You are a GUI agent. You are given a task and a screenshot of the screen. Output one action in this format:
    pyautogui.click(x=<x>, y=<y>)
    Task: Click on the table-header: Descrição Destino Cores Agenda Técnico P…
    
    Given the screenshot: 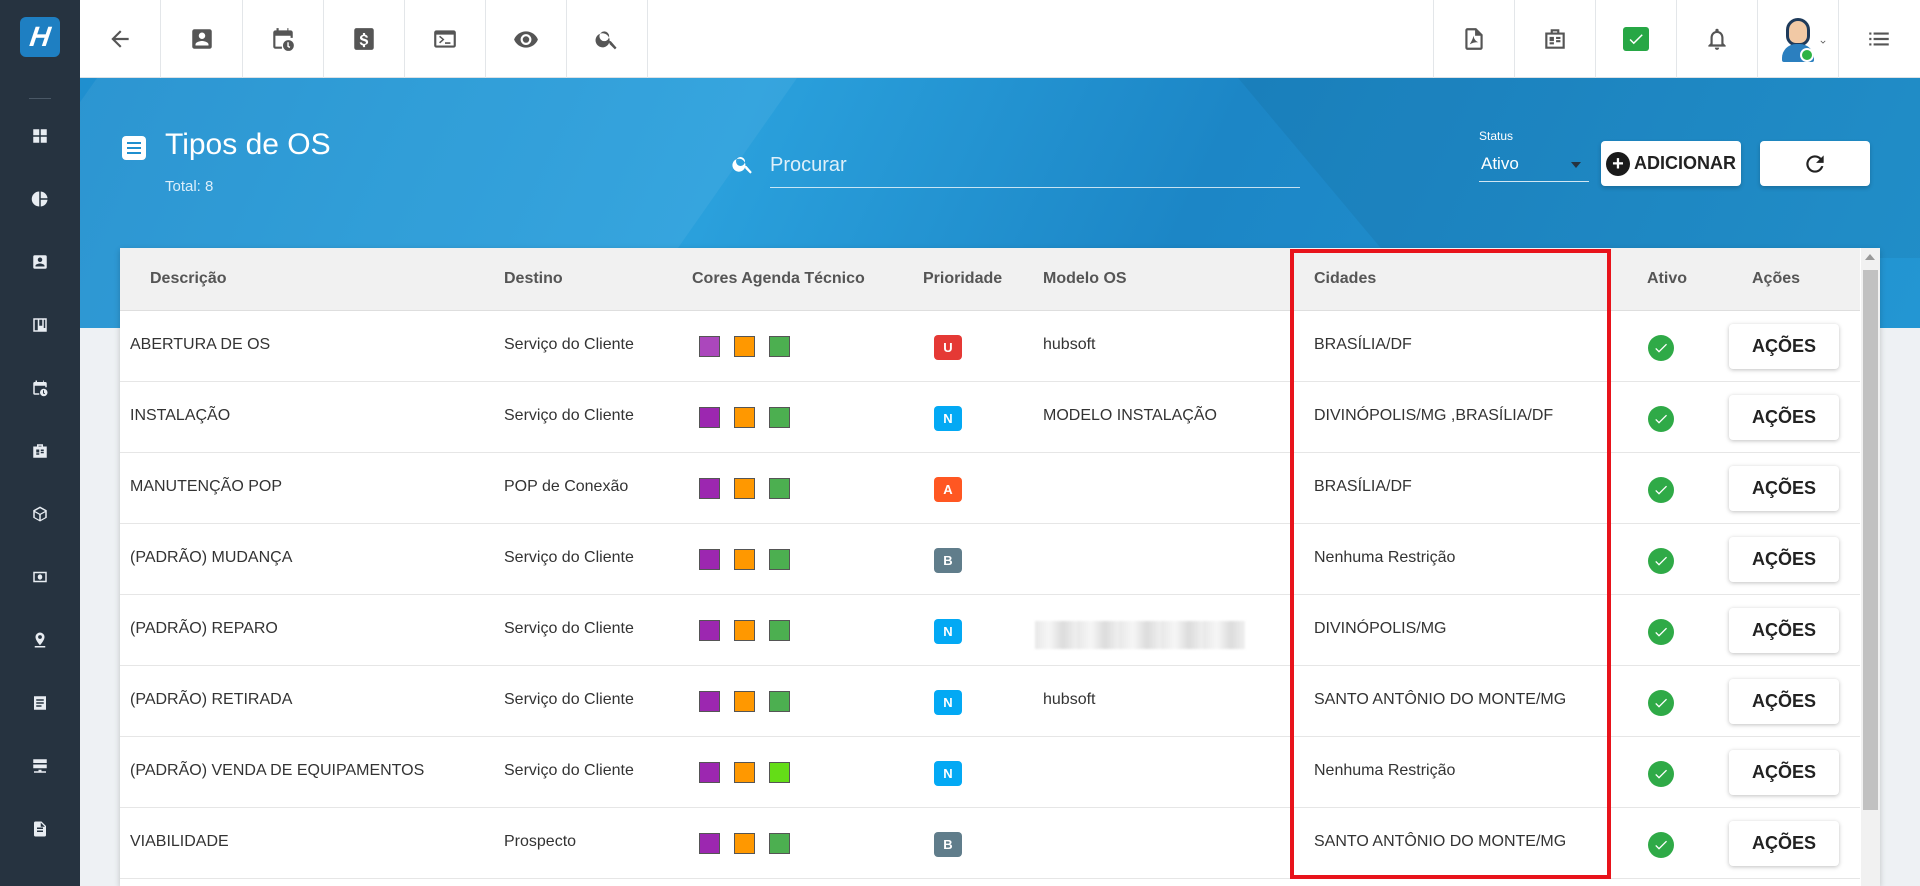 What is the action you would take?
    pyautogui.click(x=990, y=279)
    